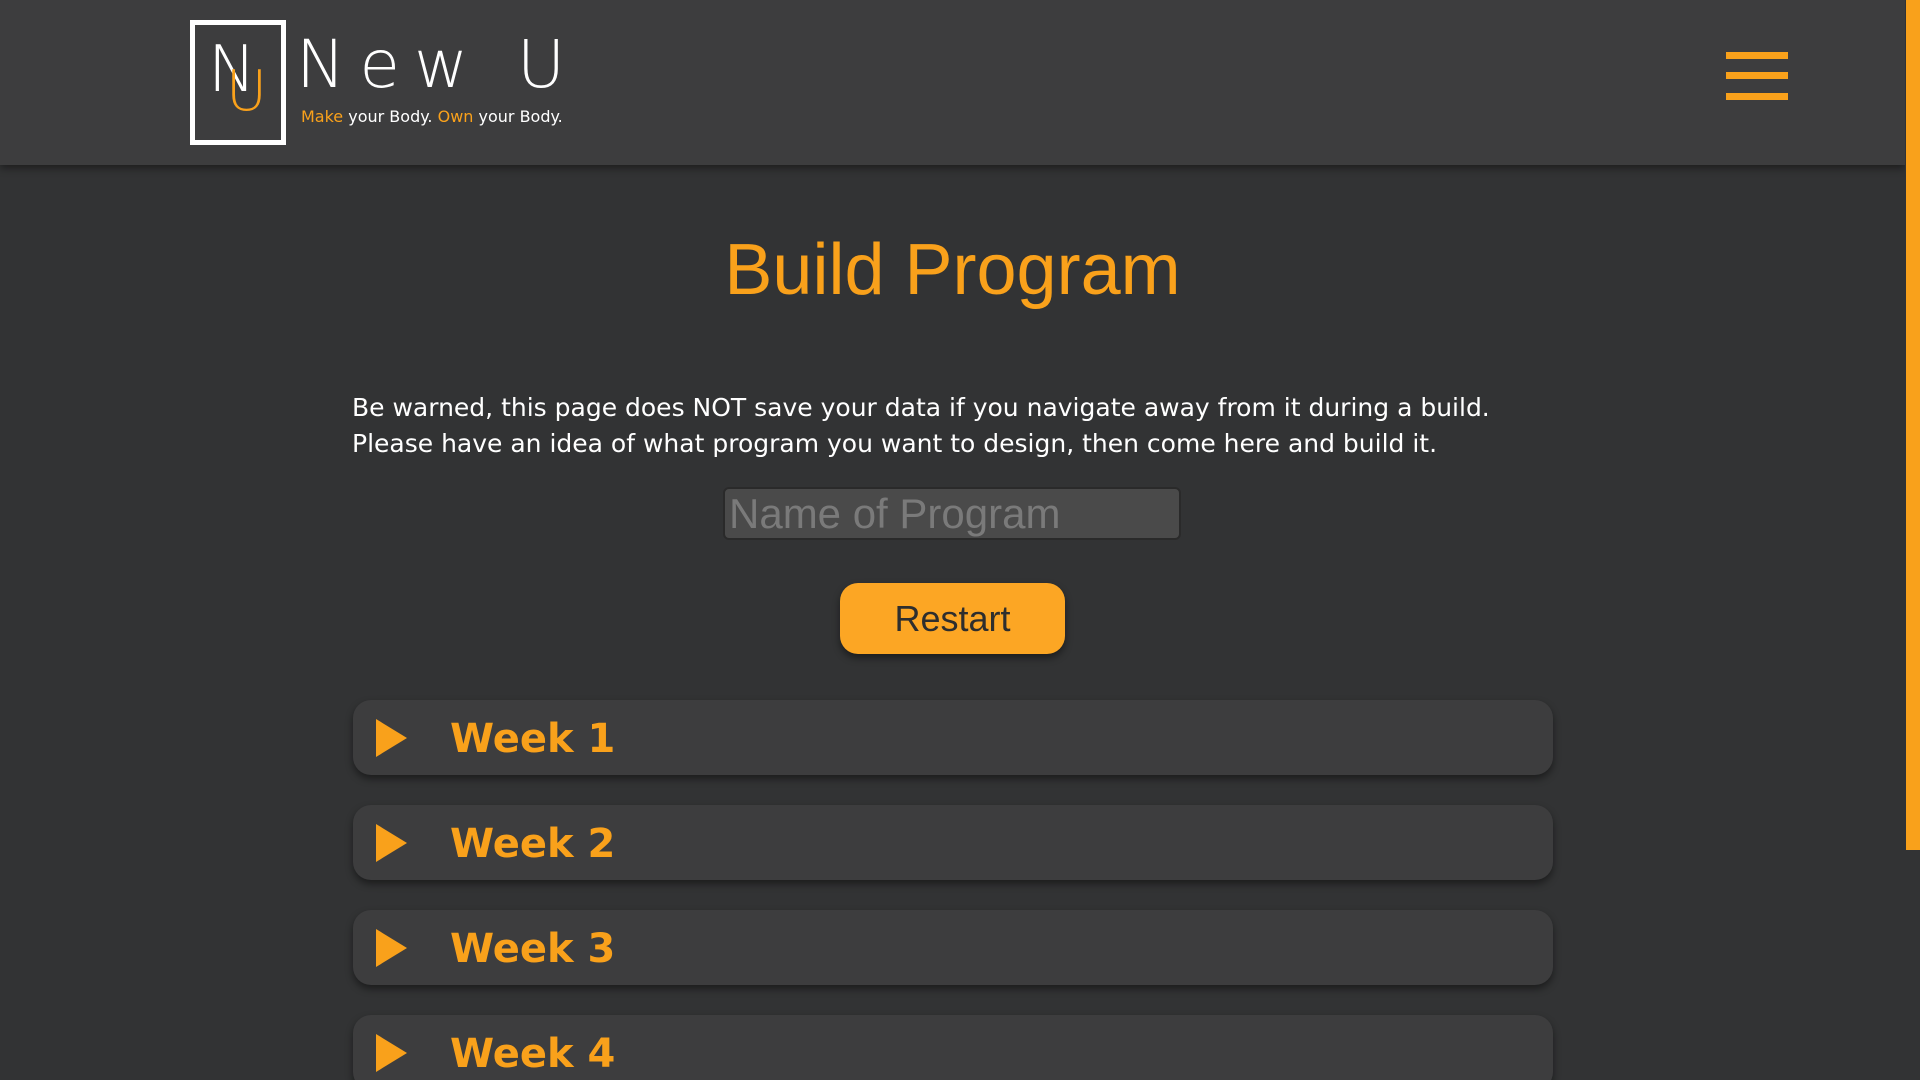  I want to click on brand-tagline: Make your Body. Own your Body., so click(432, 117).